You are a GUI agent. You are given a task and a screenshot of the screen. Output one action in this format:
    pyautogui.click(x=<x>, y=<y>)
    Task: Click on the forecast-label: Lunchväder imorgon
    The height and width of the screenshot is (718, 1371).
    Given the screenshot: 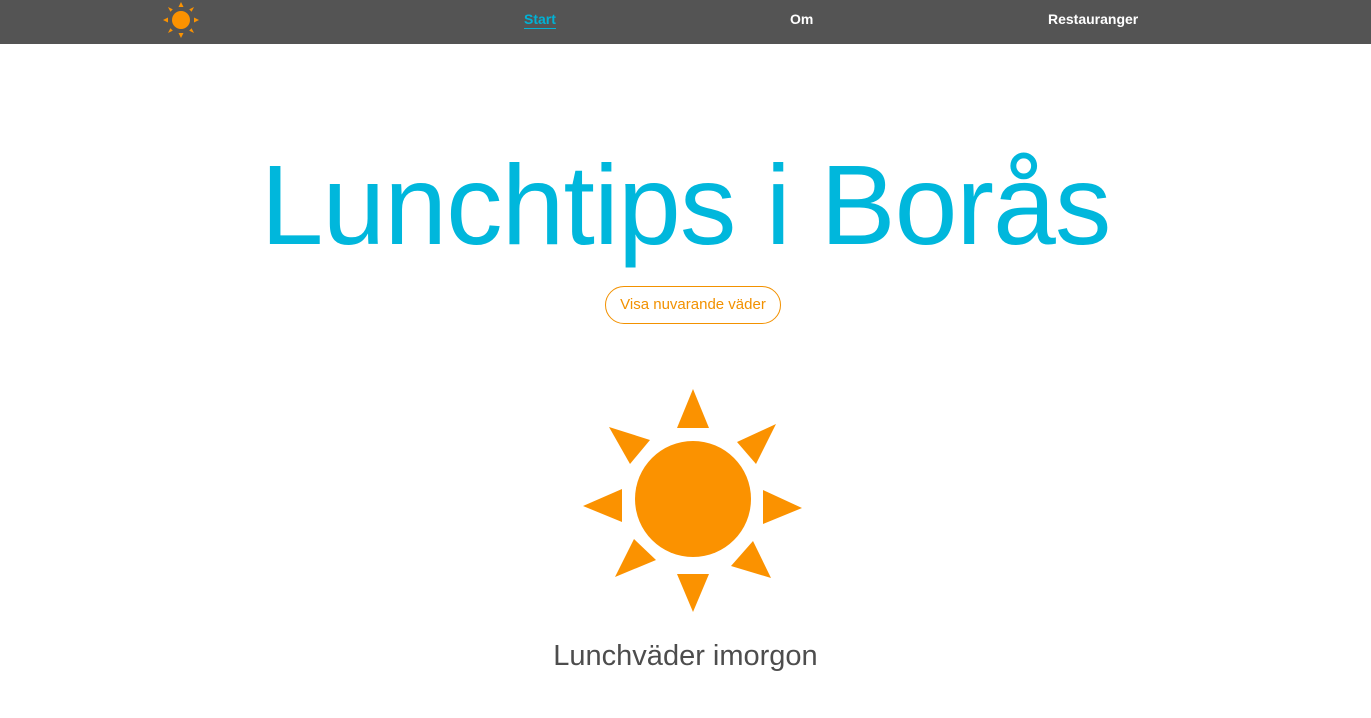 What is the action you would take?
    pyautogui.click(x=685, y=656)
    